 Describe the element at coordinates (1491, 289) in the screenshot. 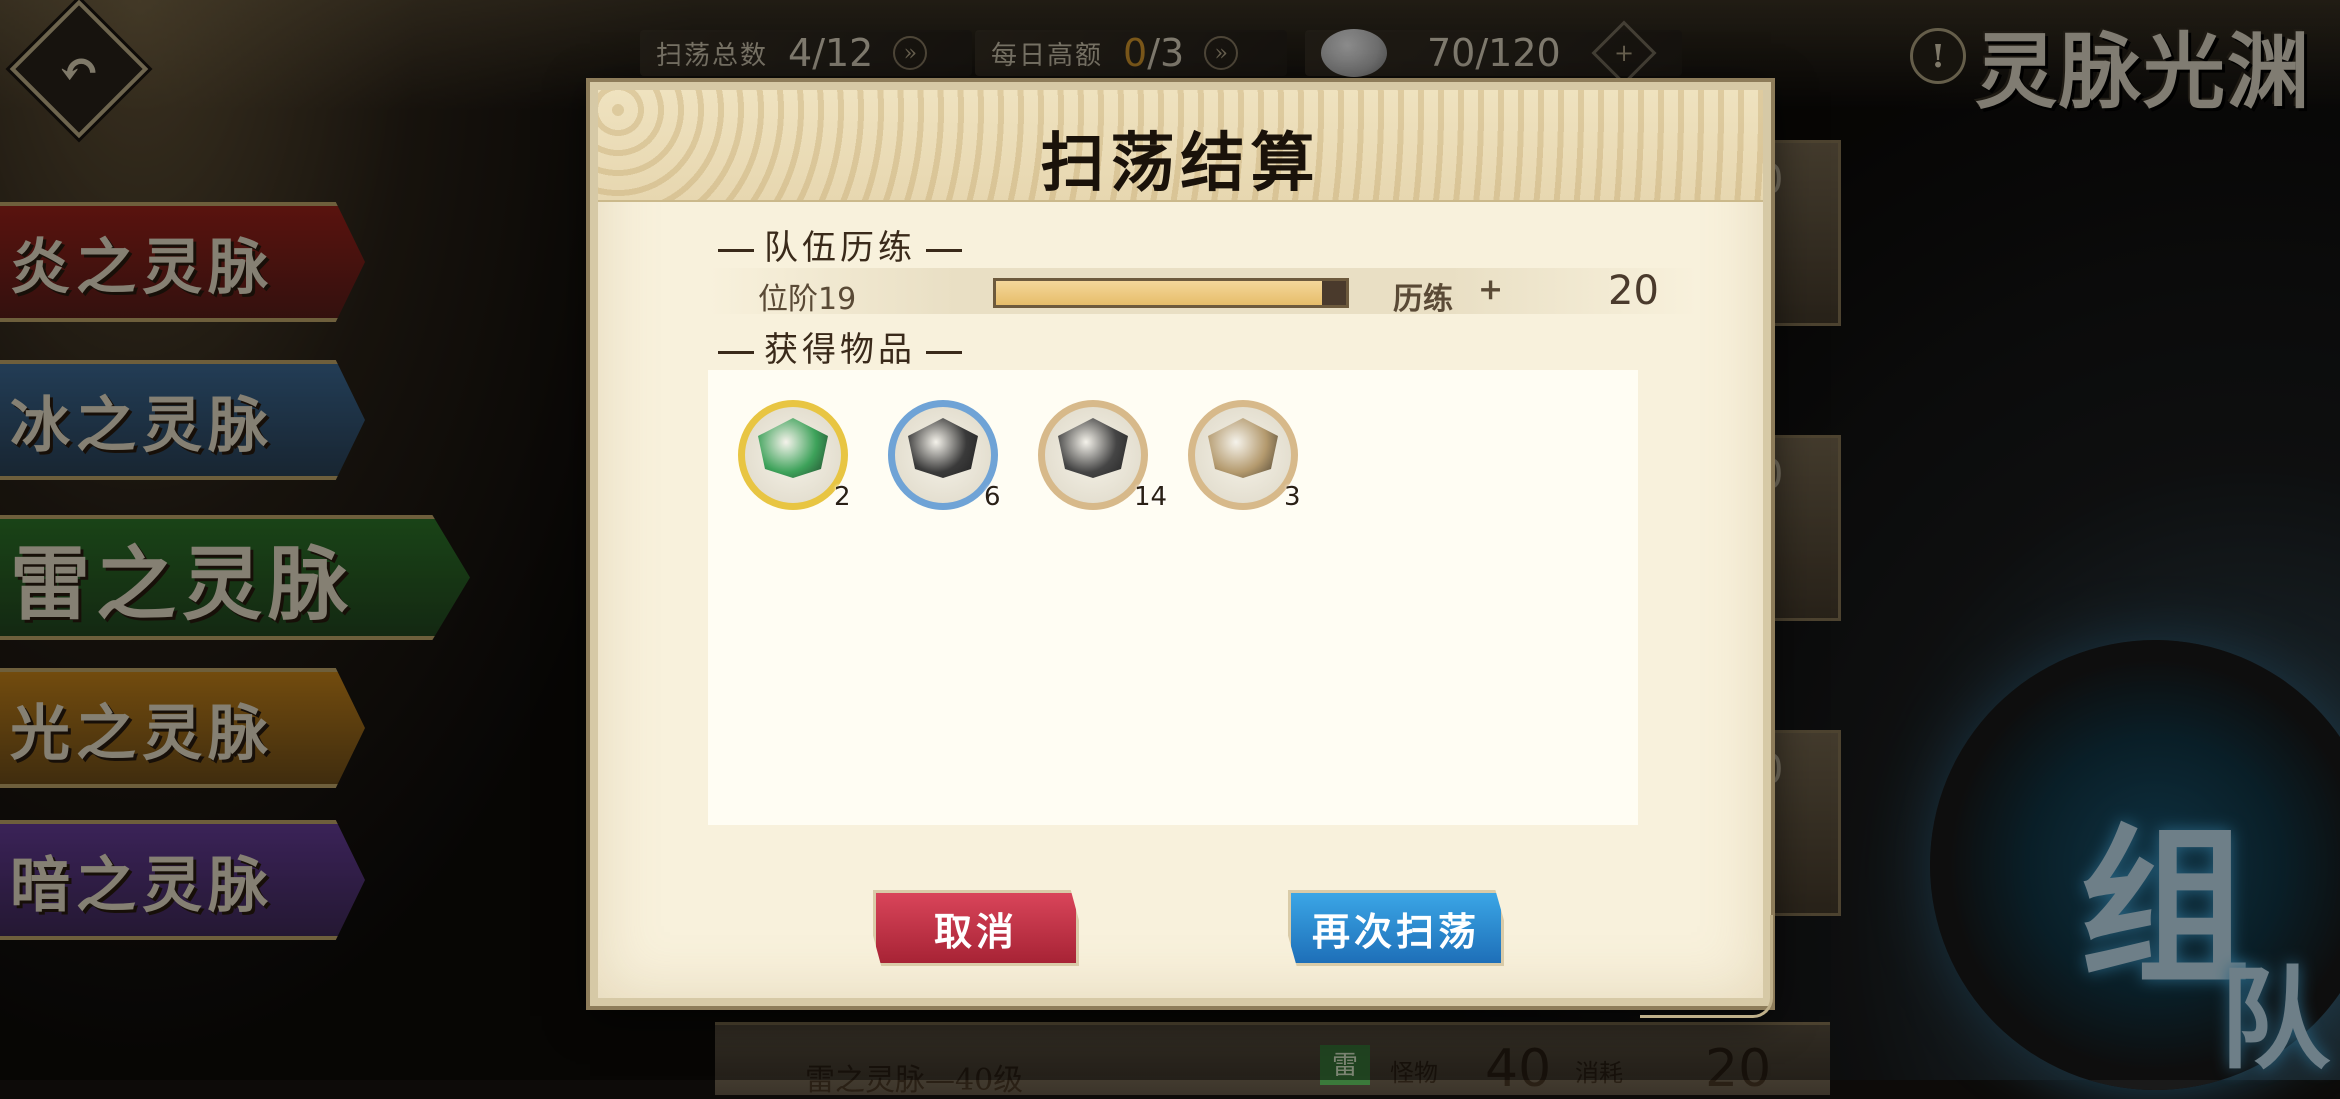

I see `training-plus-icon: +` at that location.